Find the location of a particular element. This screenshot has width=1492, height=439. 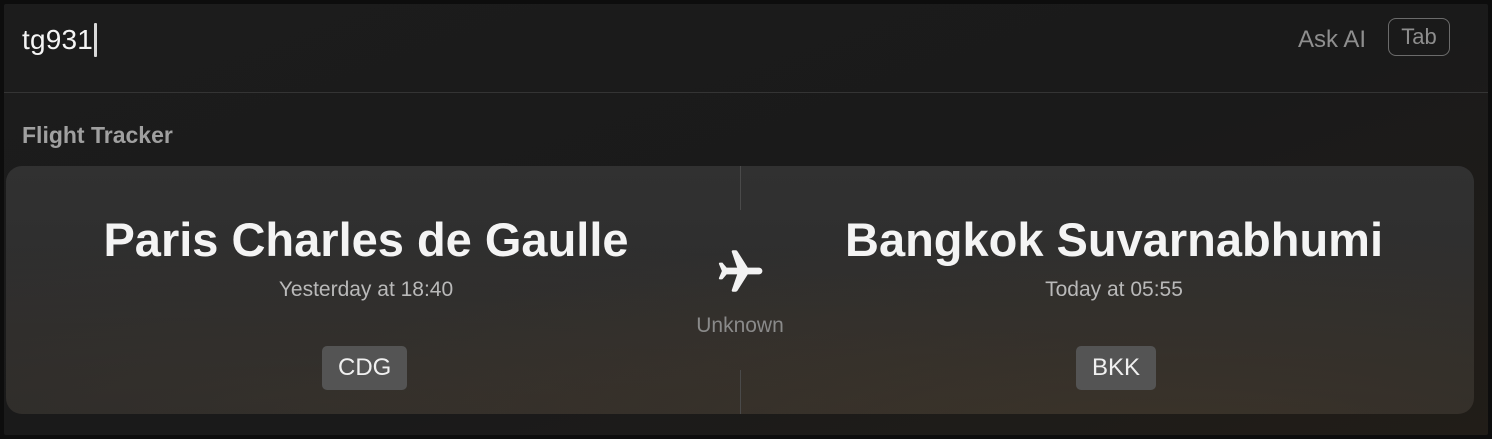

ask-ai-button: Ask AI is located at coordinates (1332, 40).